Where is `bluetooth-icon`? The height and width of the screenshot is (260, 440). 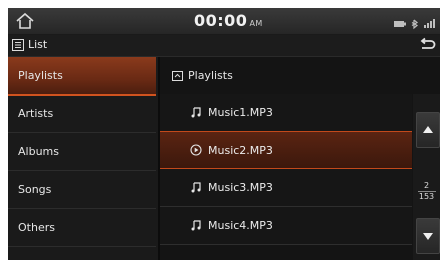 bluetooth-icon is located at coordinates (415, 24).